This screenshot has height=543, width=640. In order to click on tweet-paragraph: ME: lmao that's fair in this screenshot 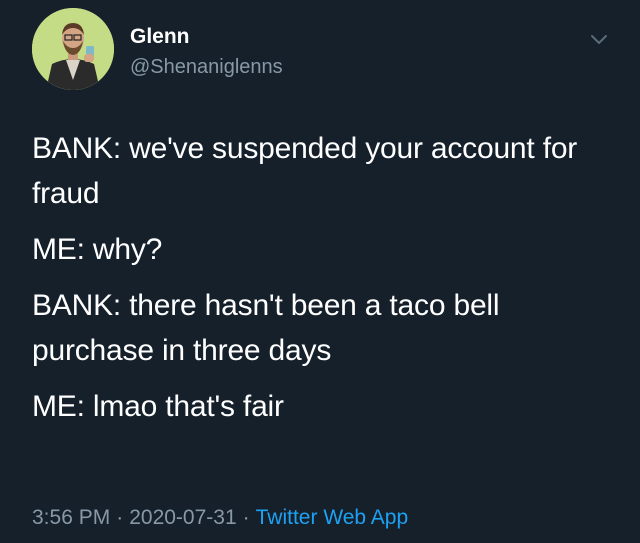, I will do `click(158, 406)`.